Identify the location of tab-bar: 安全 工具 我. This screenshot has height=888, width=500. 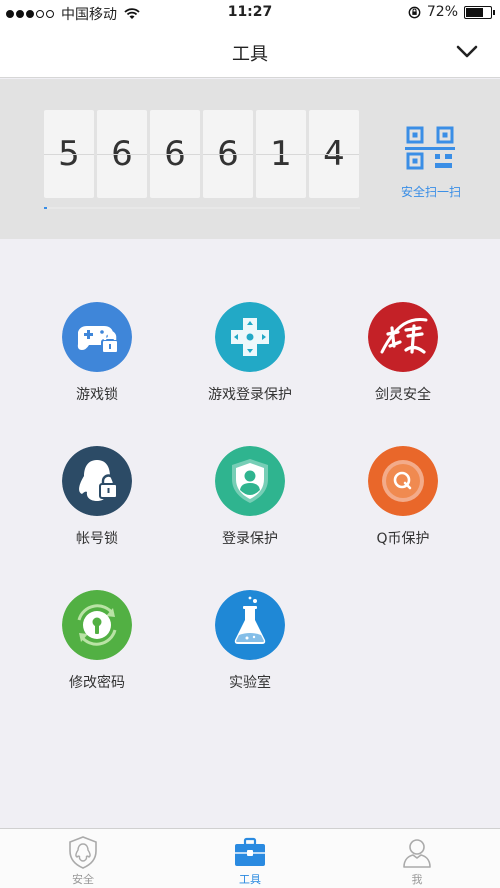
(250, 858).